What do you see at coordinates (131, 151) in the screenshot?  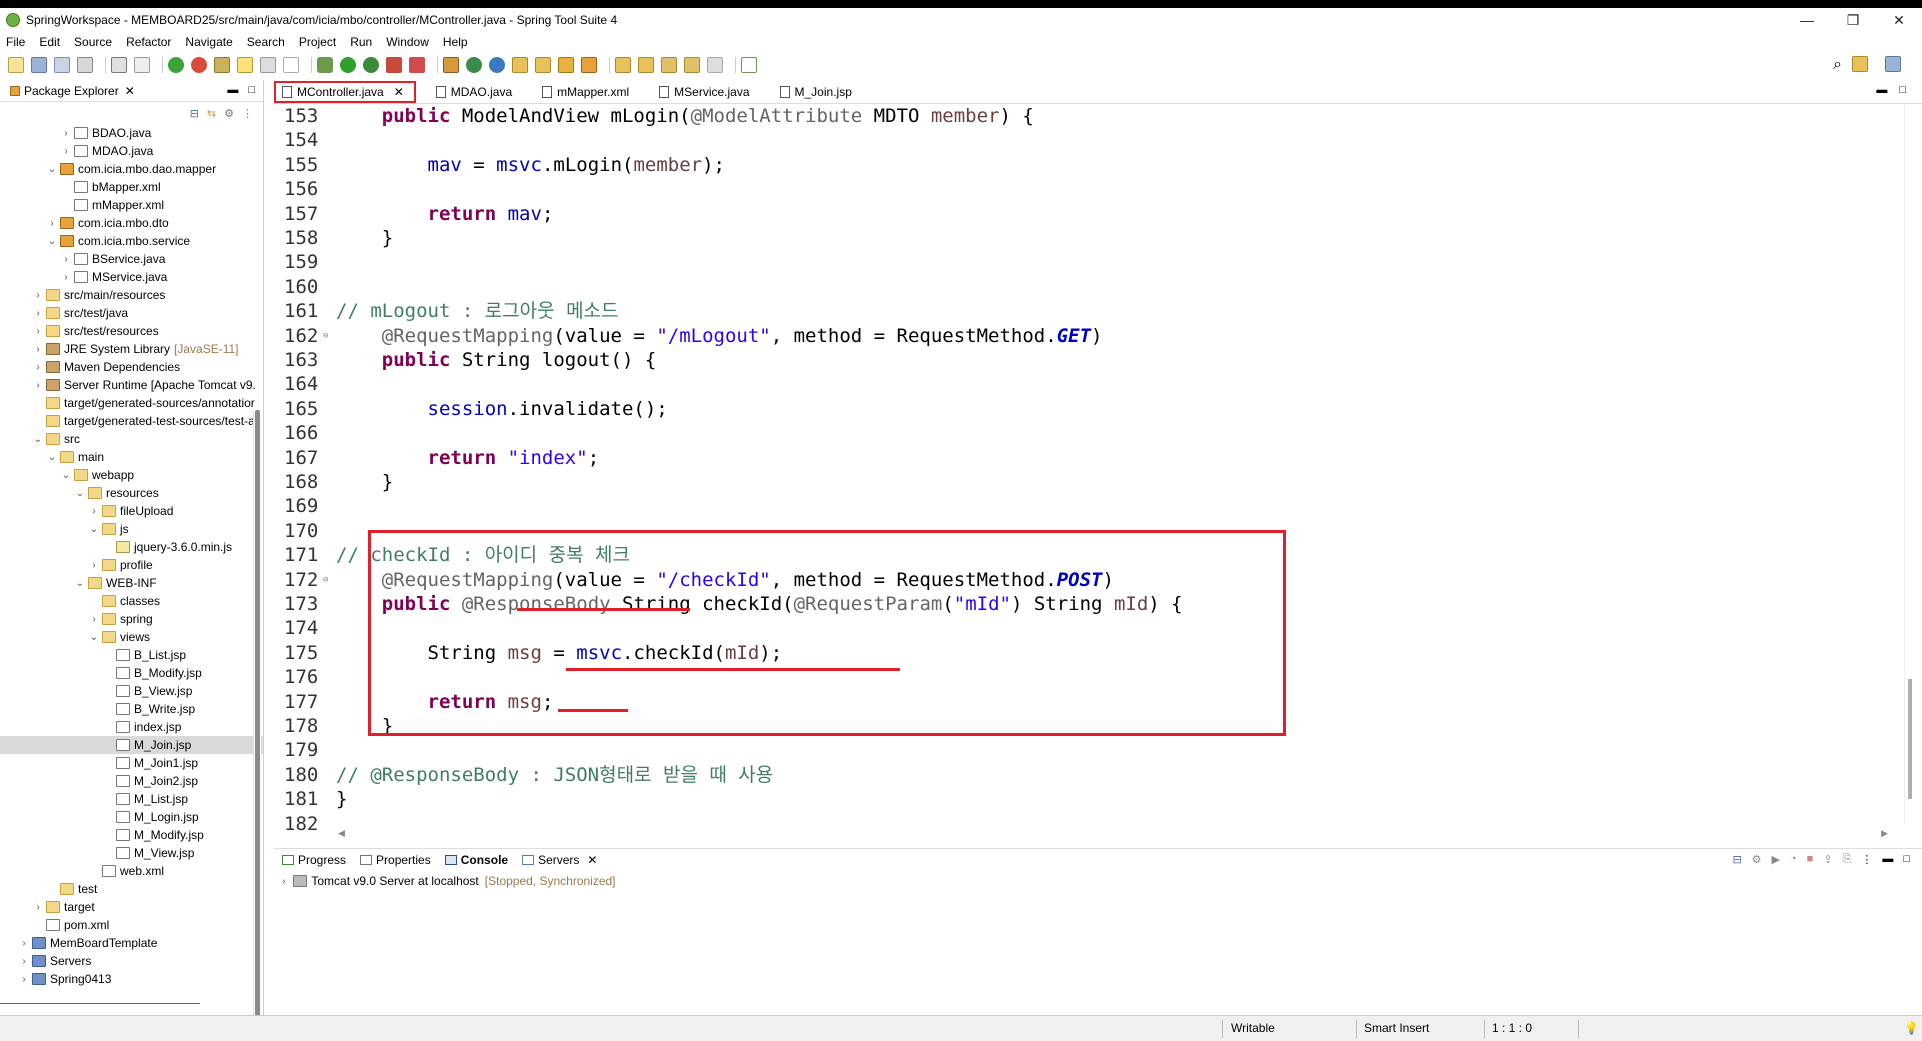 I see `tree-item: › MDAO.java` at bounding box center [131, 151].